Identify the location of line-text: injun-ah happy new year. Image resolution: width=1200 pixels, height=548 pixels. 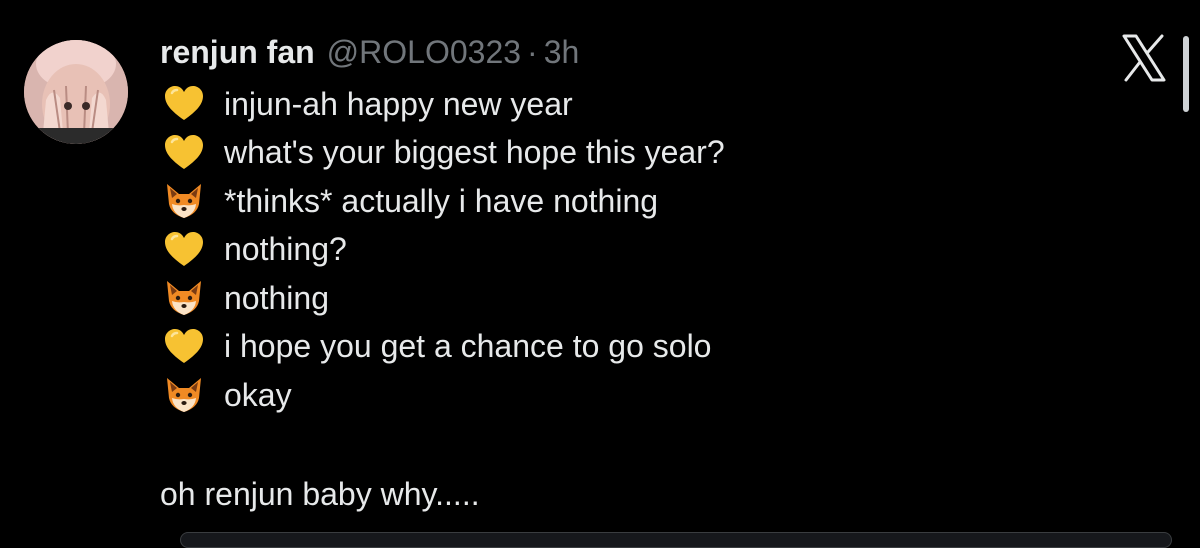
(398, 103).